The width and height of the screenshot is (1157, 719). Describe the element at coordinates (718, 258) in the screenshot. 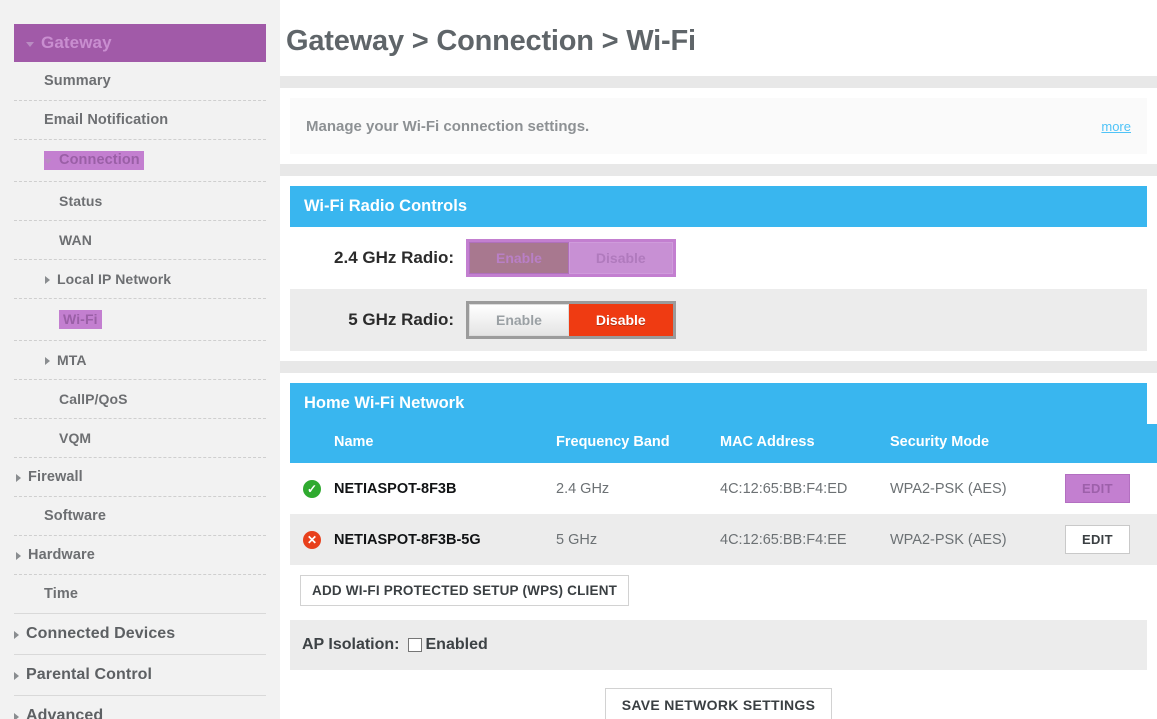

I see `radio-row-24ghz: 2.4 GHz Radio: Enable Disable` at that location.